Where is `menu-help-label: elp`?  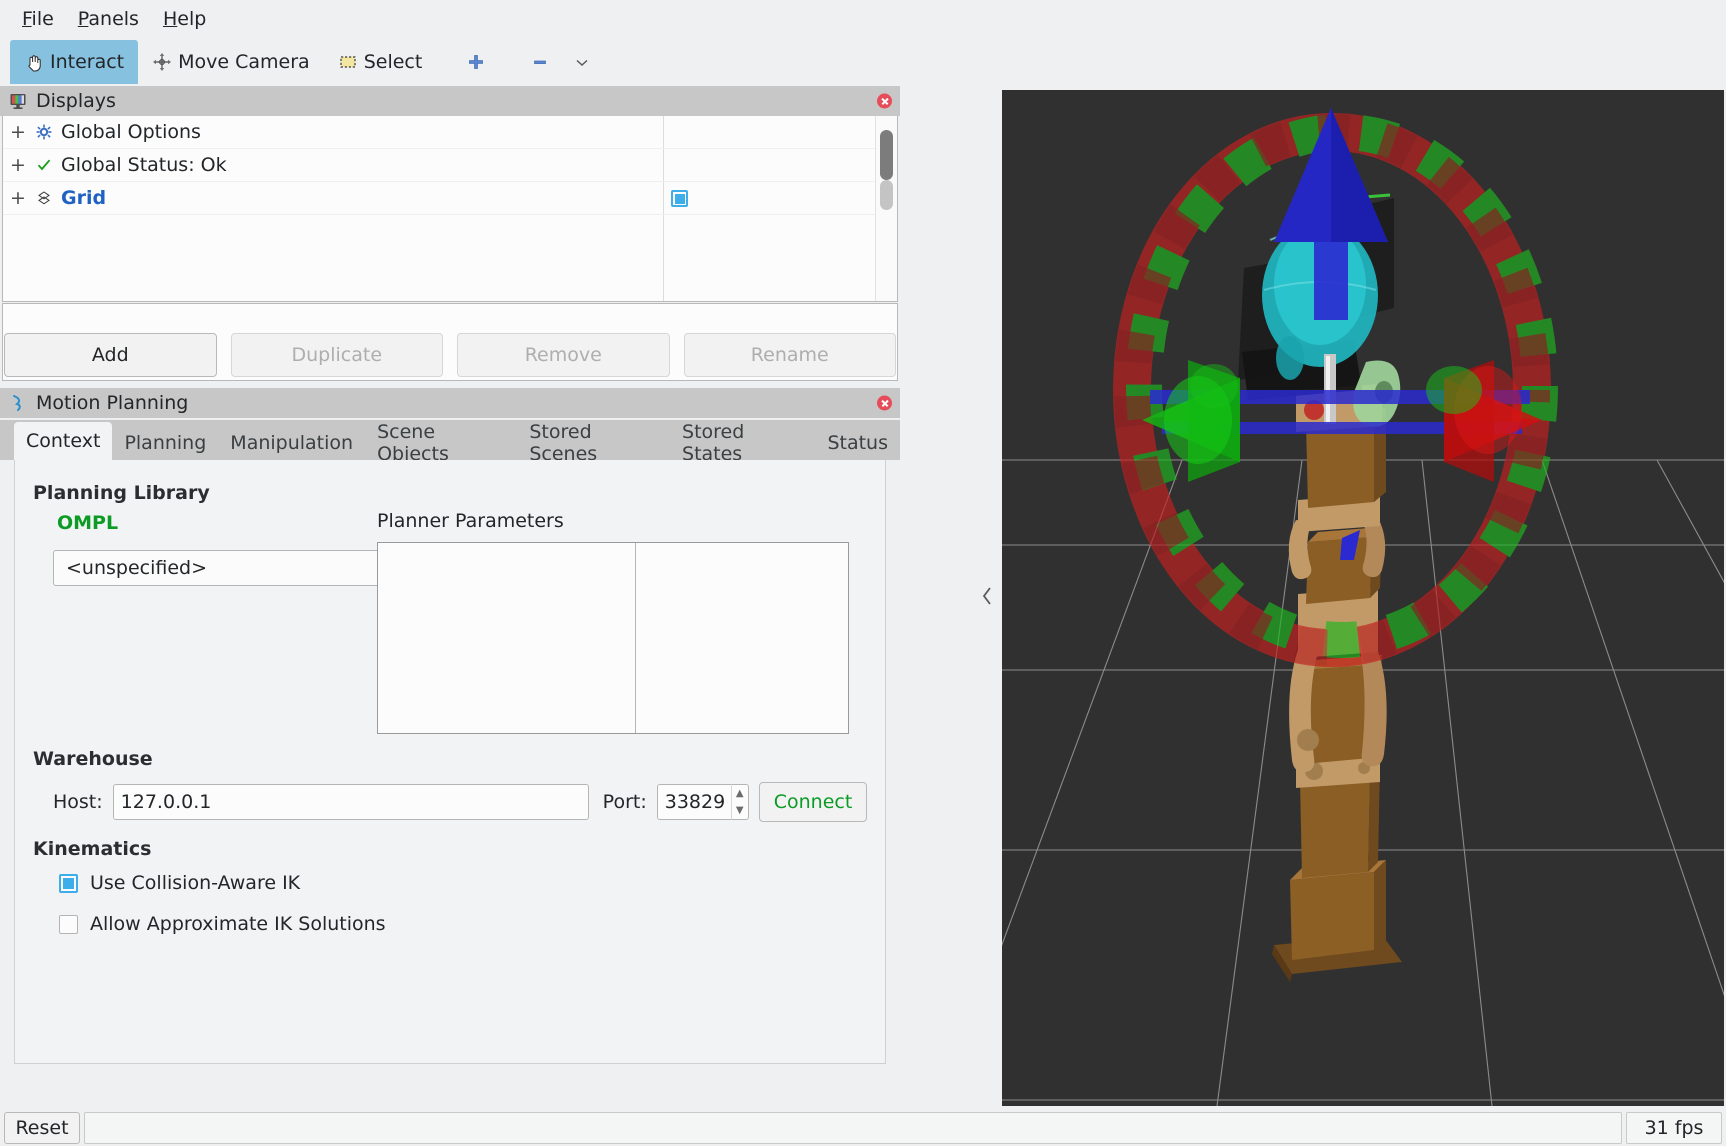
menu-help-label: elp is located at coordinates (192, 18).